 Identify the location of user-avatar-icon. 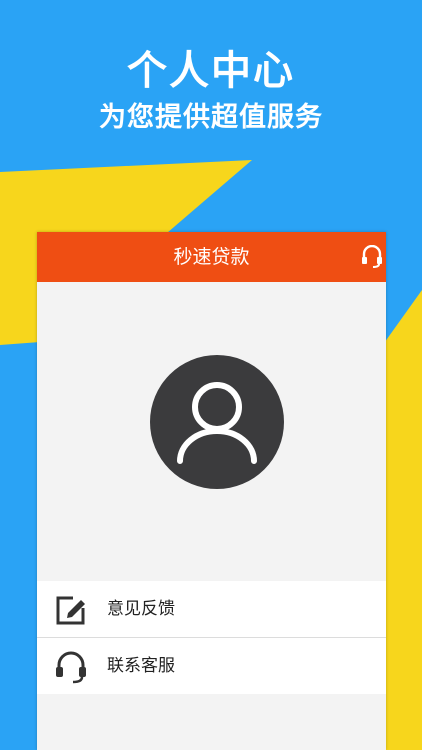
(217, 423).